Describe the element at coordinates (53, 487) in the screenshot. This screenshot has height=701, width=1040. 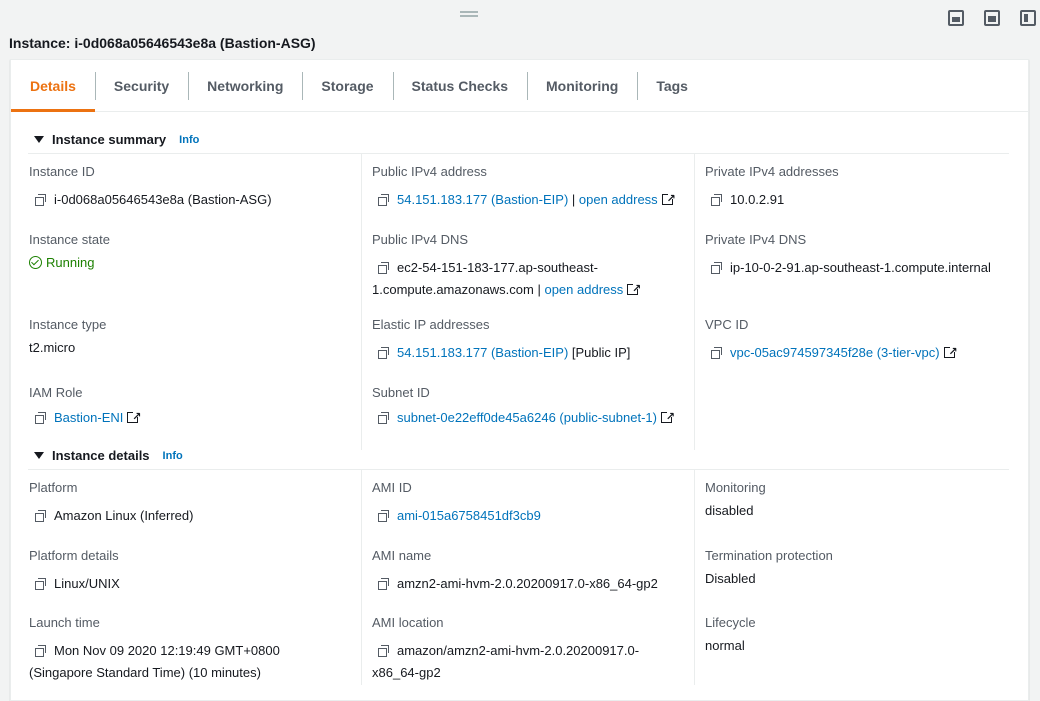
I see `platform-label: Platform` at that location.